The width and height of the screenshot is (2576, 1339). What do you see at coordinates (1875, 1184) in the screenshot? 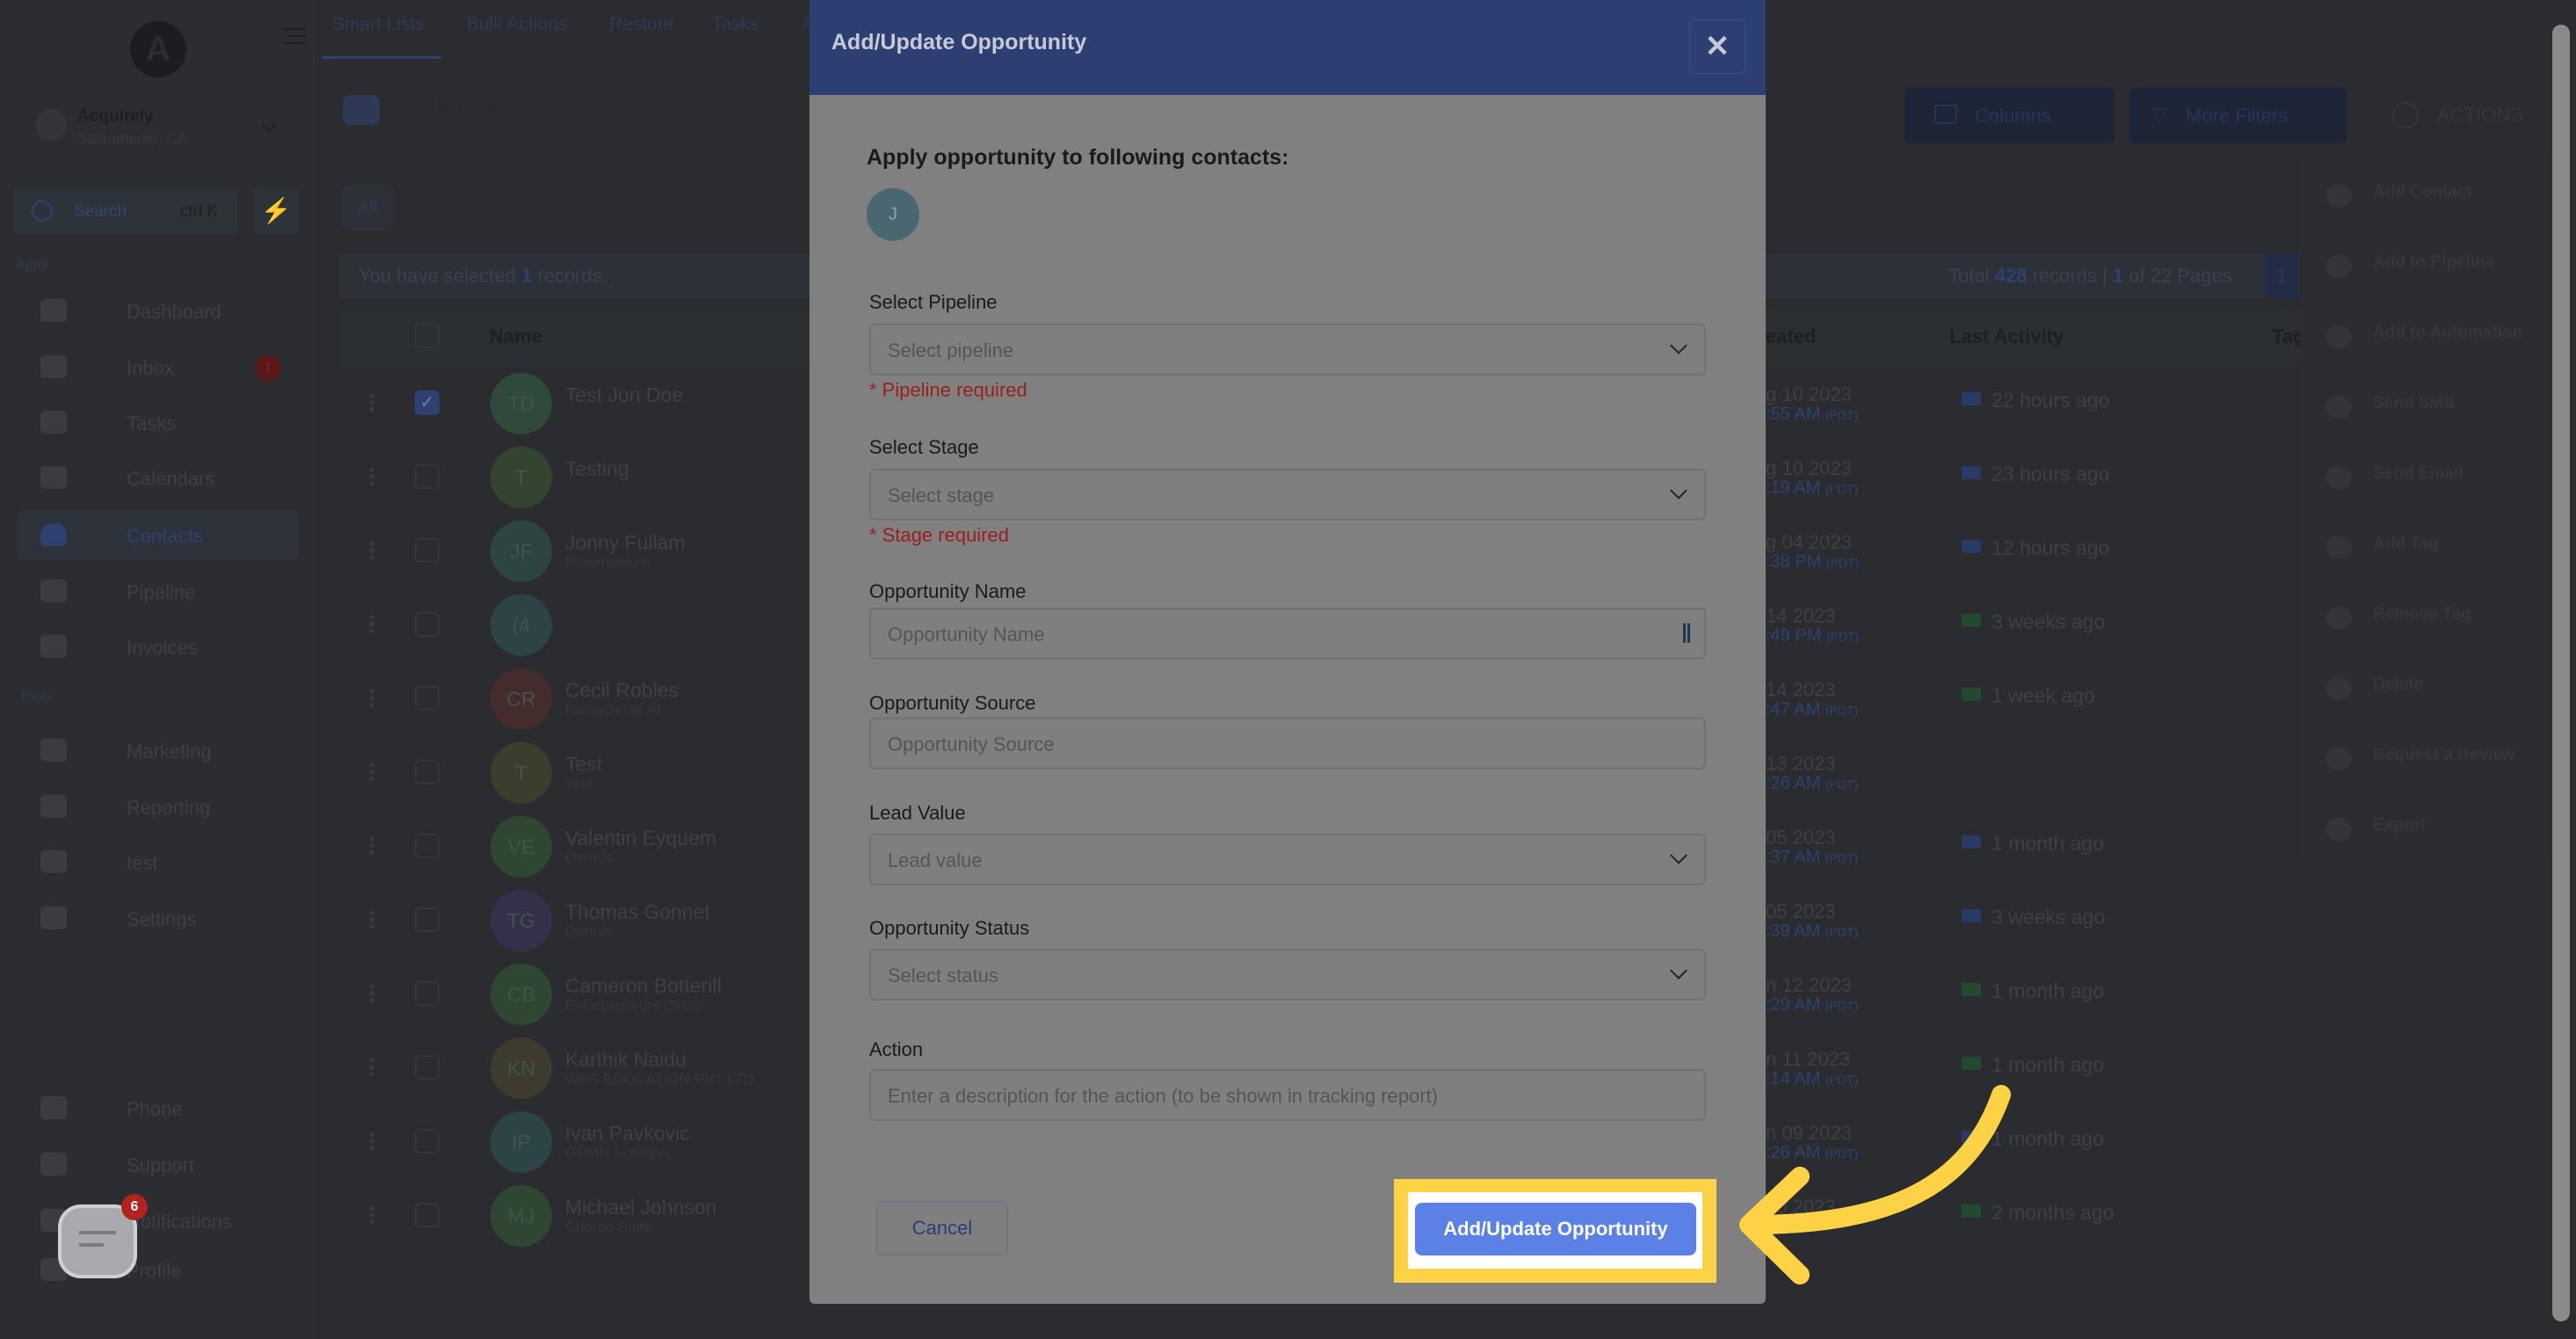
I see `pointer-arrow-icon` at bounding box center [1875, 1184].